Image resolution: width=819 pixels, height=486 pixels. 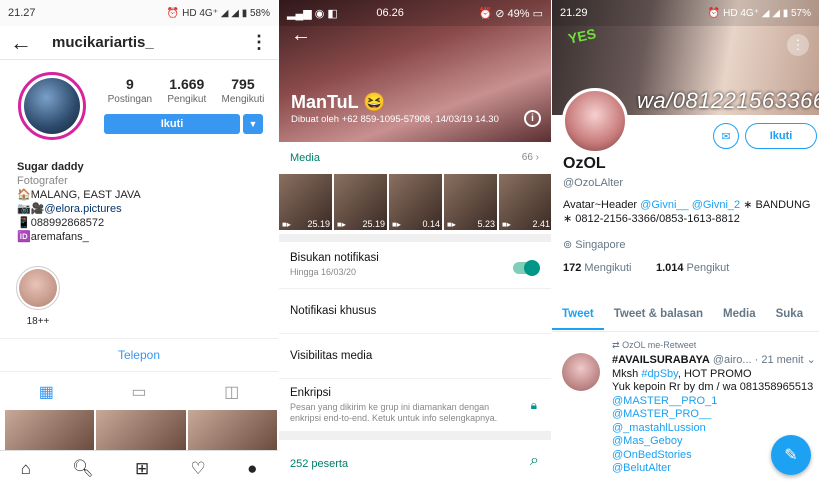 I want to click on status-time: 21.29, so click(x=574, y=13).